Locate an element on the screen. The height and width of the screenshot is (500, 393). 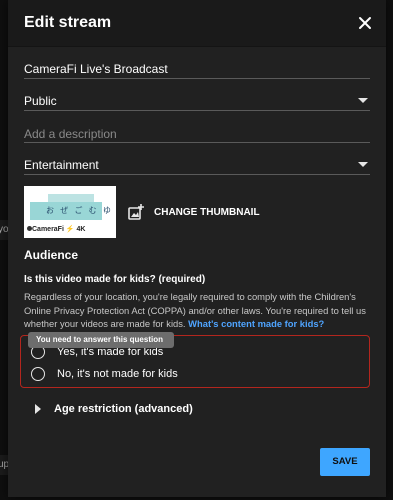
close-button is located at coordinates (365, 23).